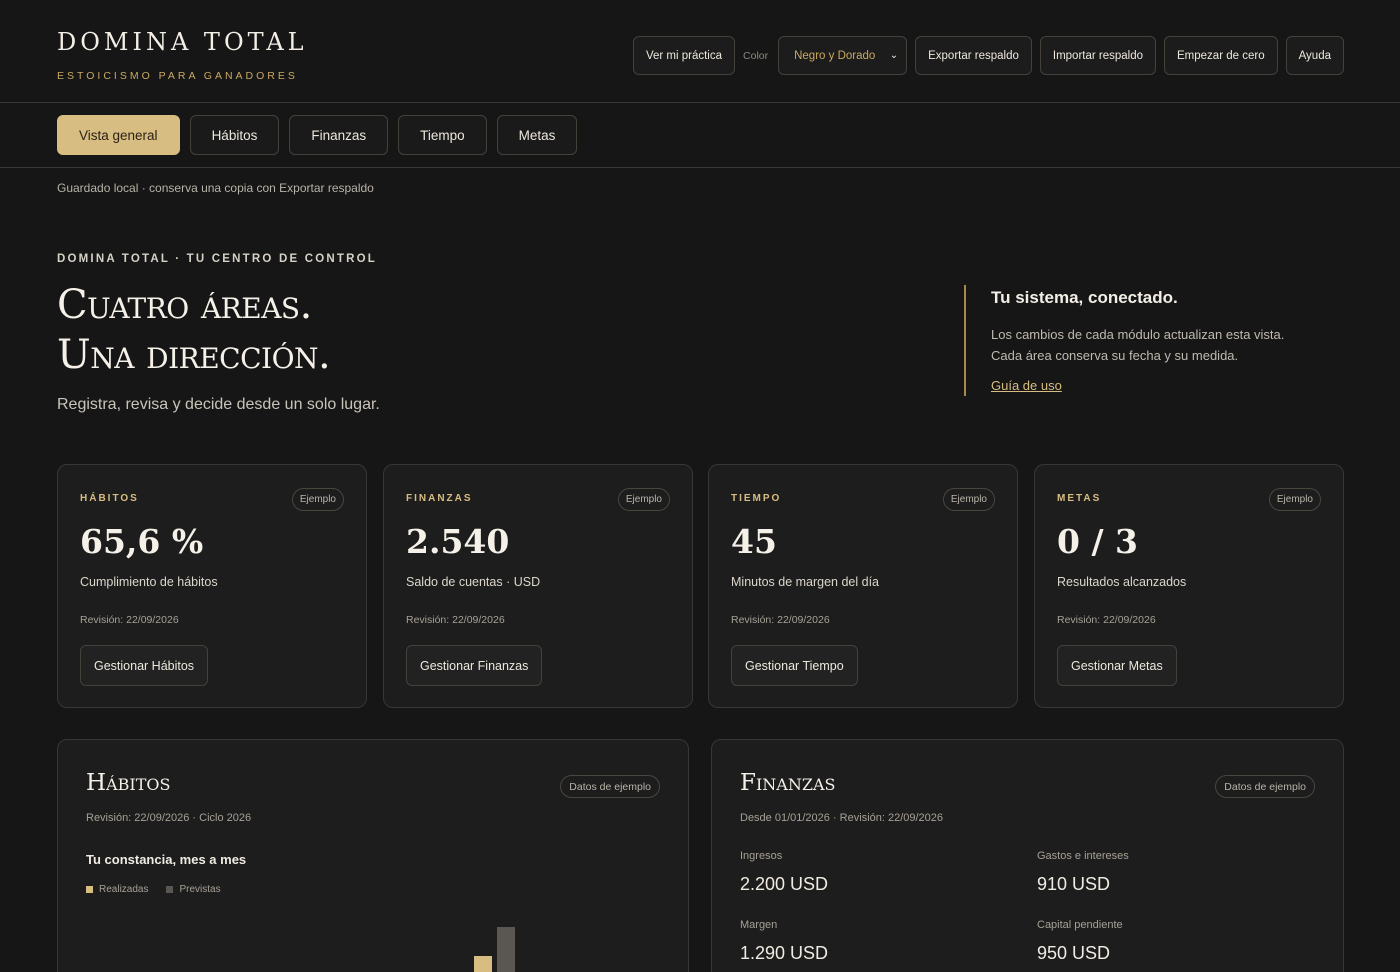 Image resolution: width=1400 pixels, height=972 pixels. I want to click on card-value: 65,6 %, so click(142, 541).